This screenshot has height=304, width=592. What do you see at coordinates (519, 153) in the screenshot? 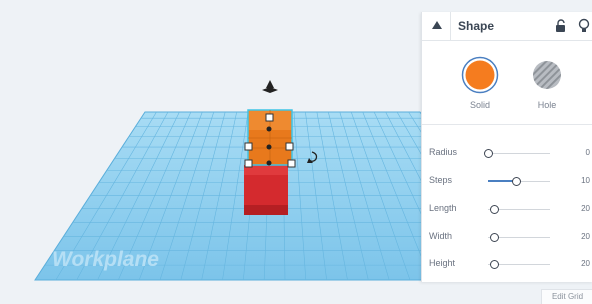
I see `radius-slider-track` at bounding box center [519, 153].